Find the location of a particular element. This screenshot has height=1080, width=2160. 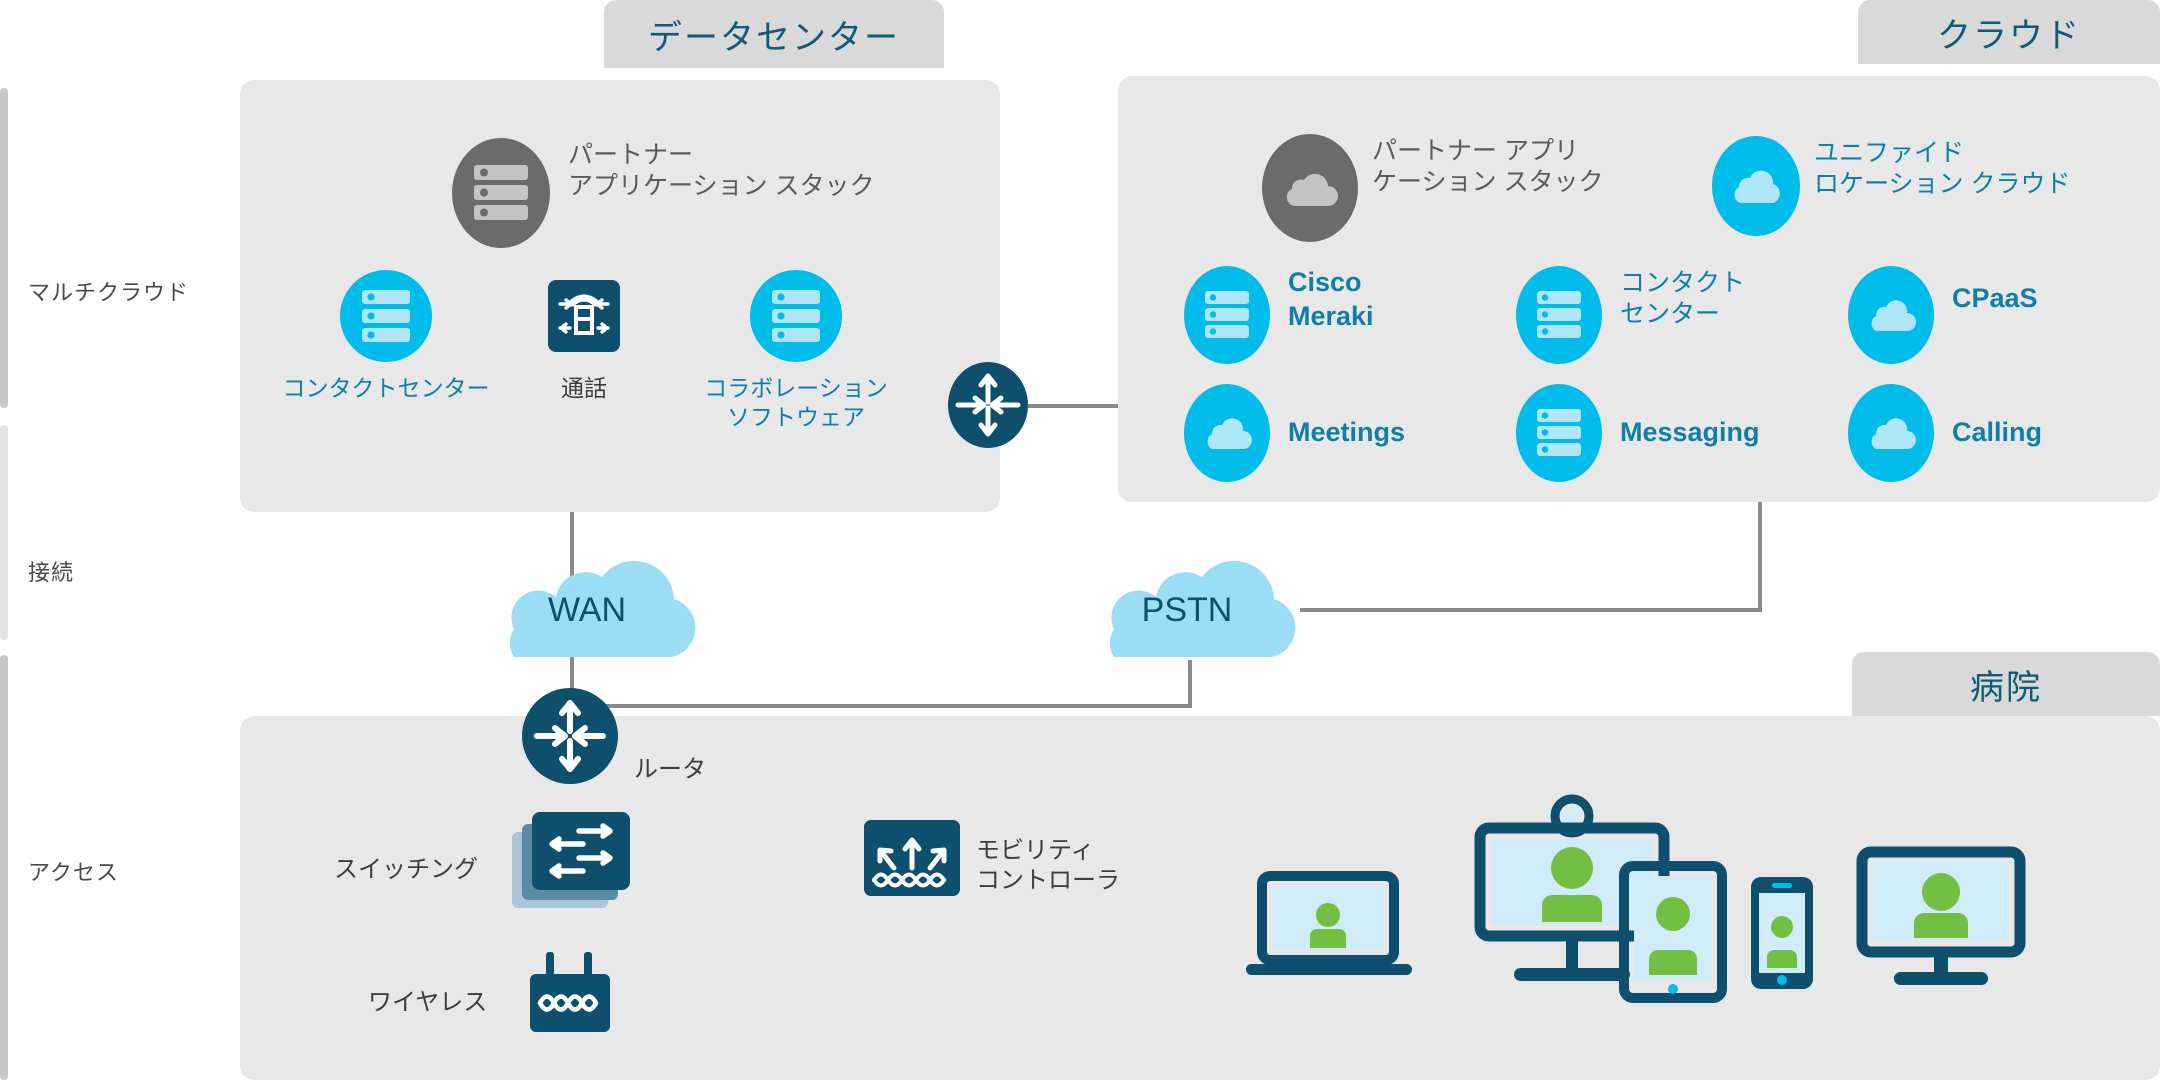

cloud-contact-center-server-icon is located at coordinates (1559, 315).